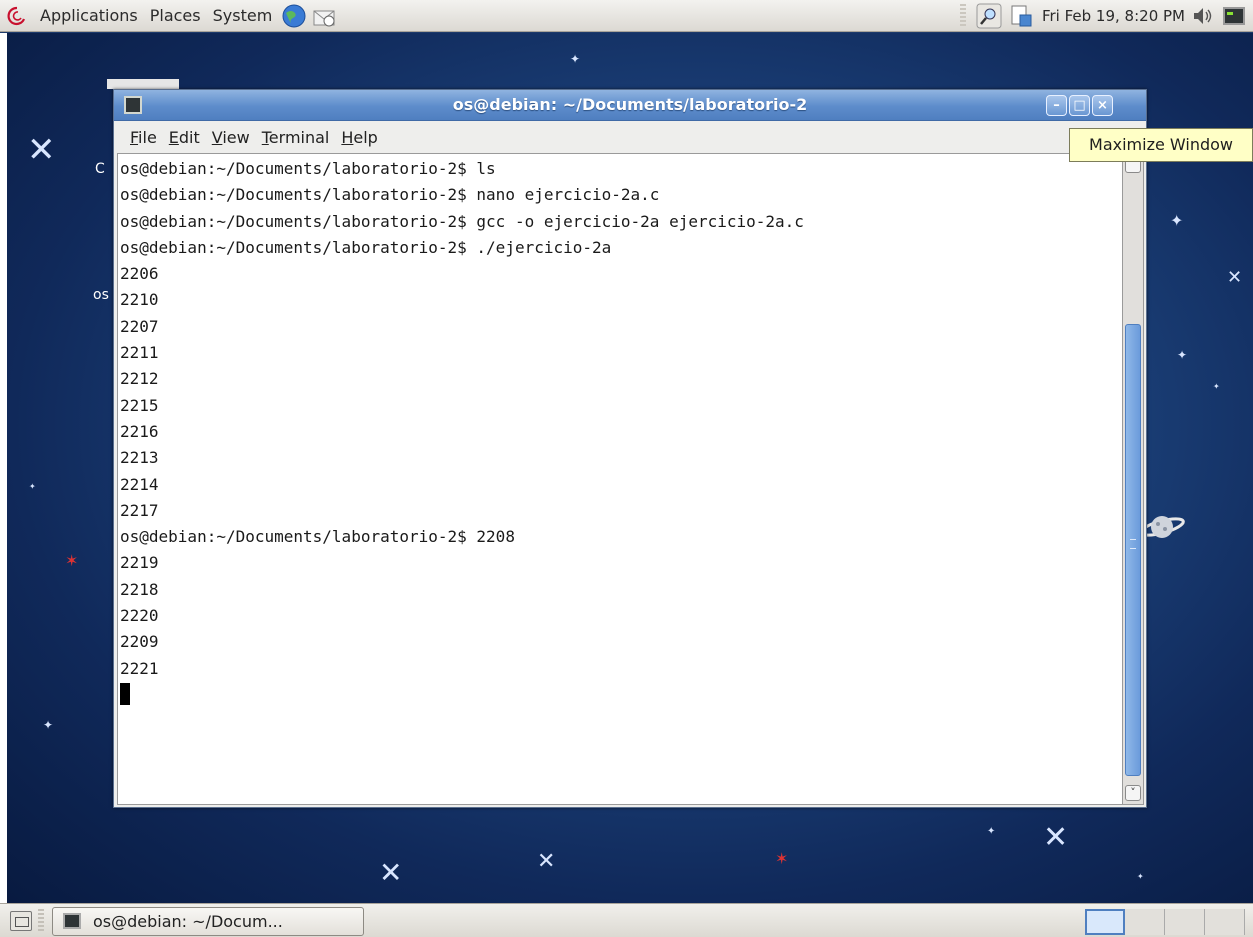  What do you see at coordinates (1133, 544) in the screenshot?
I see `scrollbar-grip` at bounding box center [1133, 544].